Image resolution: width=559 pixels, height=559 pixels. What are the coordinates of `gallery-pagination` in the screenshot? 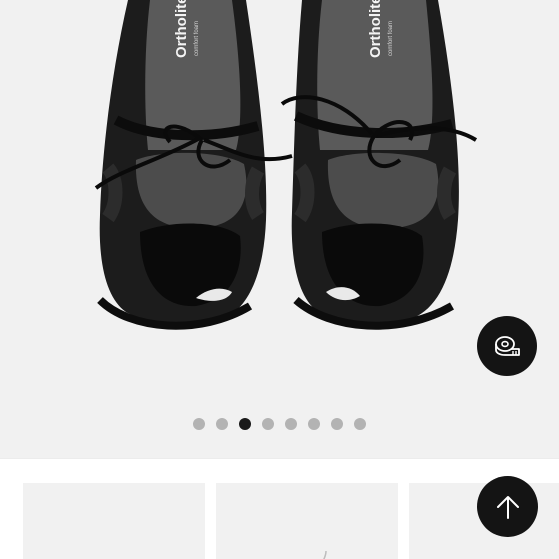 It's located at (279, 424).